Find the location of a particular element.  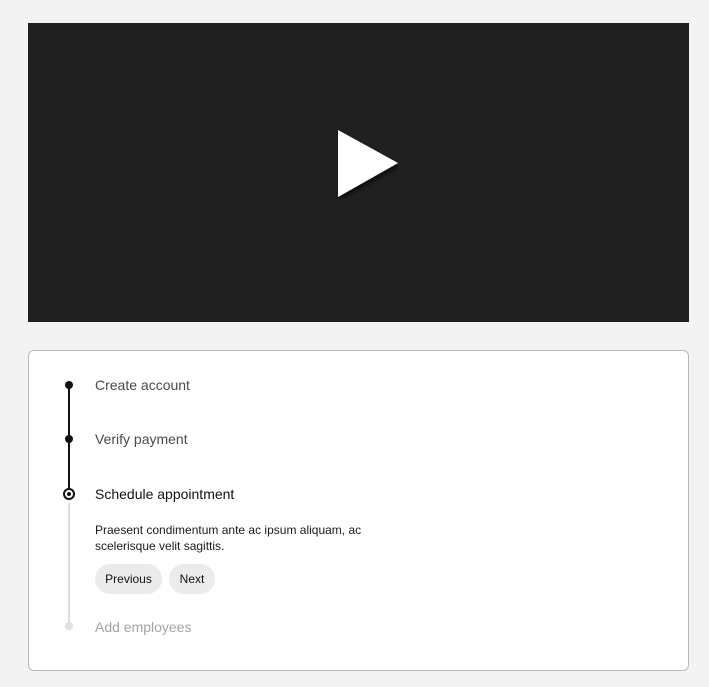

previous-button: Previous is located at coordinates (128, 579).